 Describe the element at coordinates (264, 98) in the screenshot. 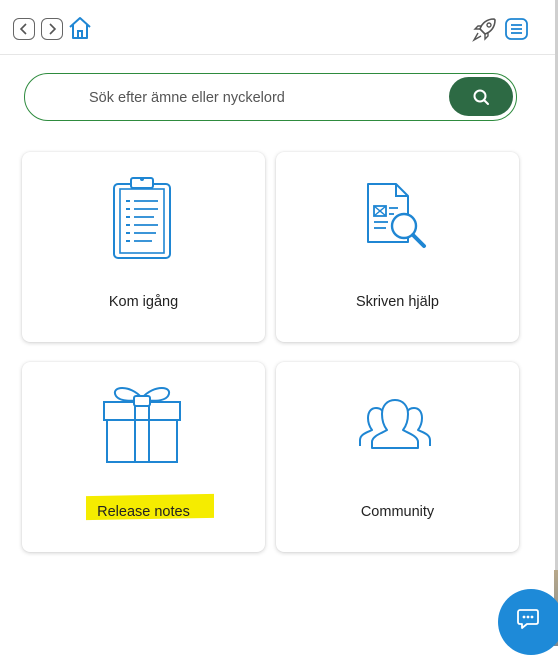

I see `search-input` at that location.